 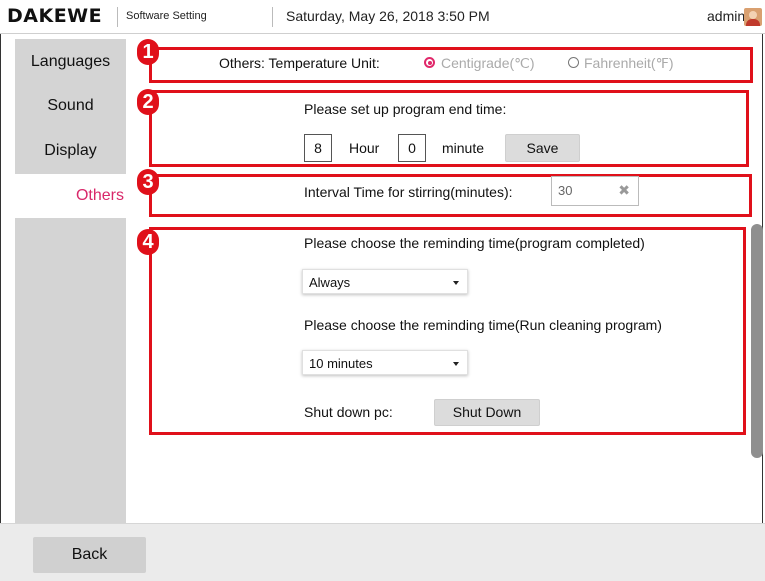 I want to click on sidebar: Languages Sound Display Others, so click(x=70, y=281).